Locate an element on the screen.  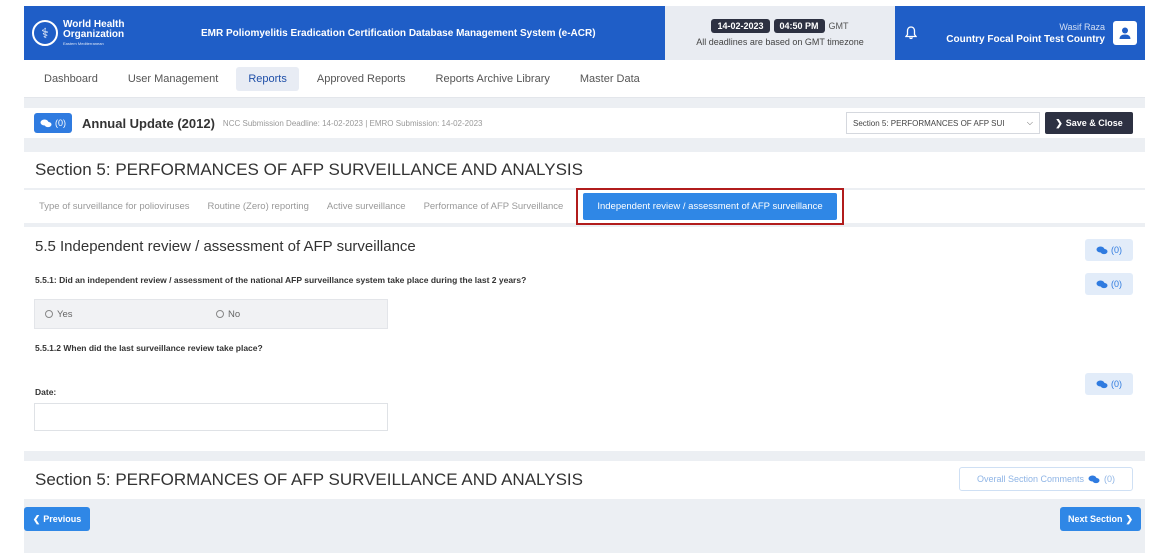
time-pill: 04:50 PM is located at coordinates (799, 26).